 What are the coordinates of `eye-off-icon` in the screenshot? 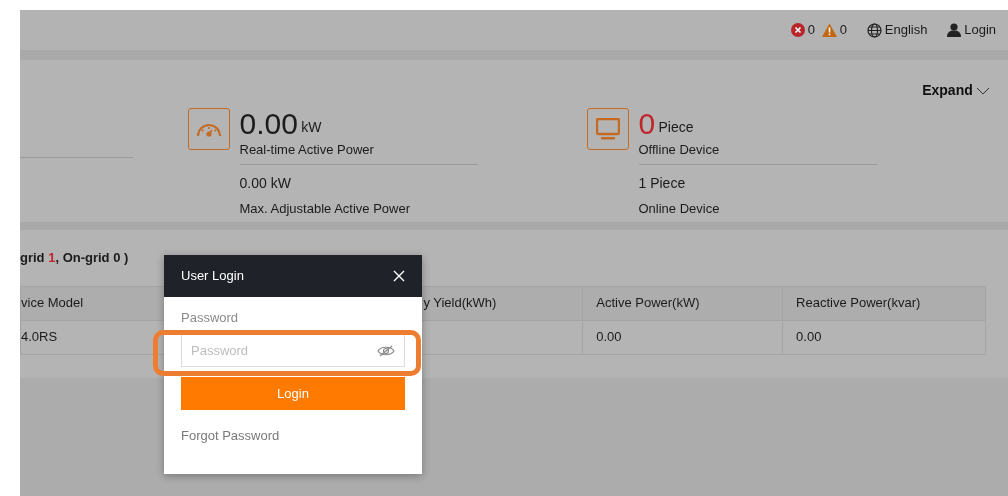 It's located at (386, 350).